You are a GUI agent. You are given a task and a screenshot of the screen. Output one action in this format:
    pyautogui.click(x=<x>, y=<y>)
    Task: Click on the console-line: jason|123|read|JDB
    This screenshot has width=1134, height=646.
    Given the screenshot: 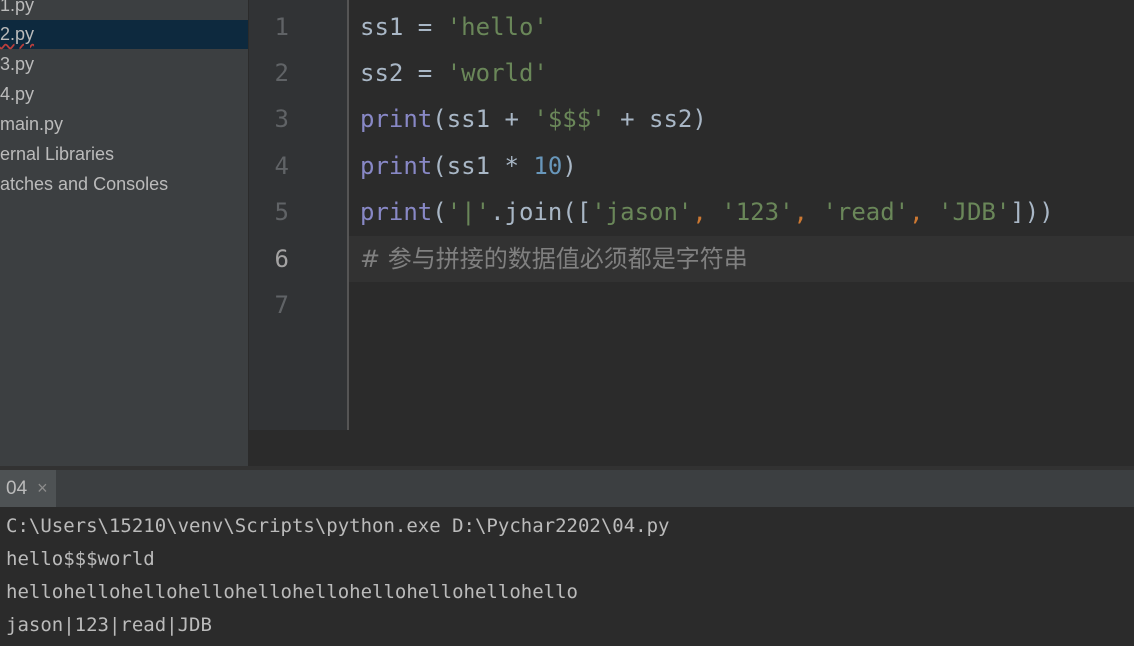 What is the action you would take?
    pyautogui.click(x=109, y=625)
    